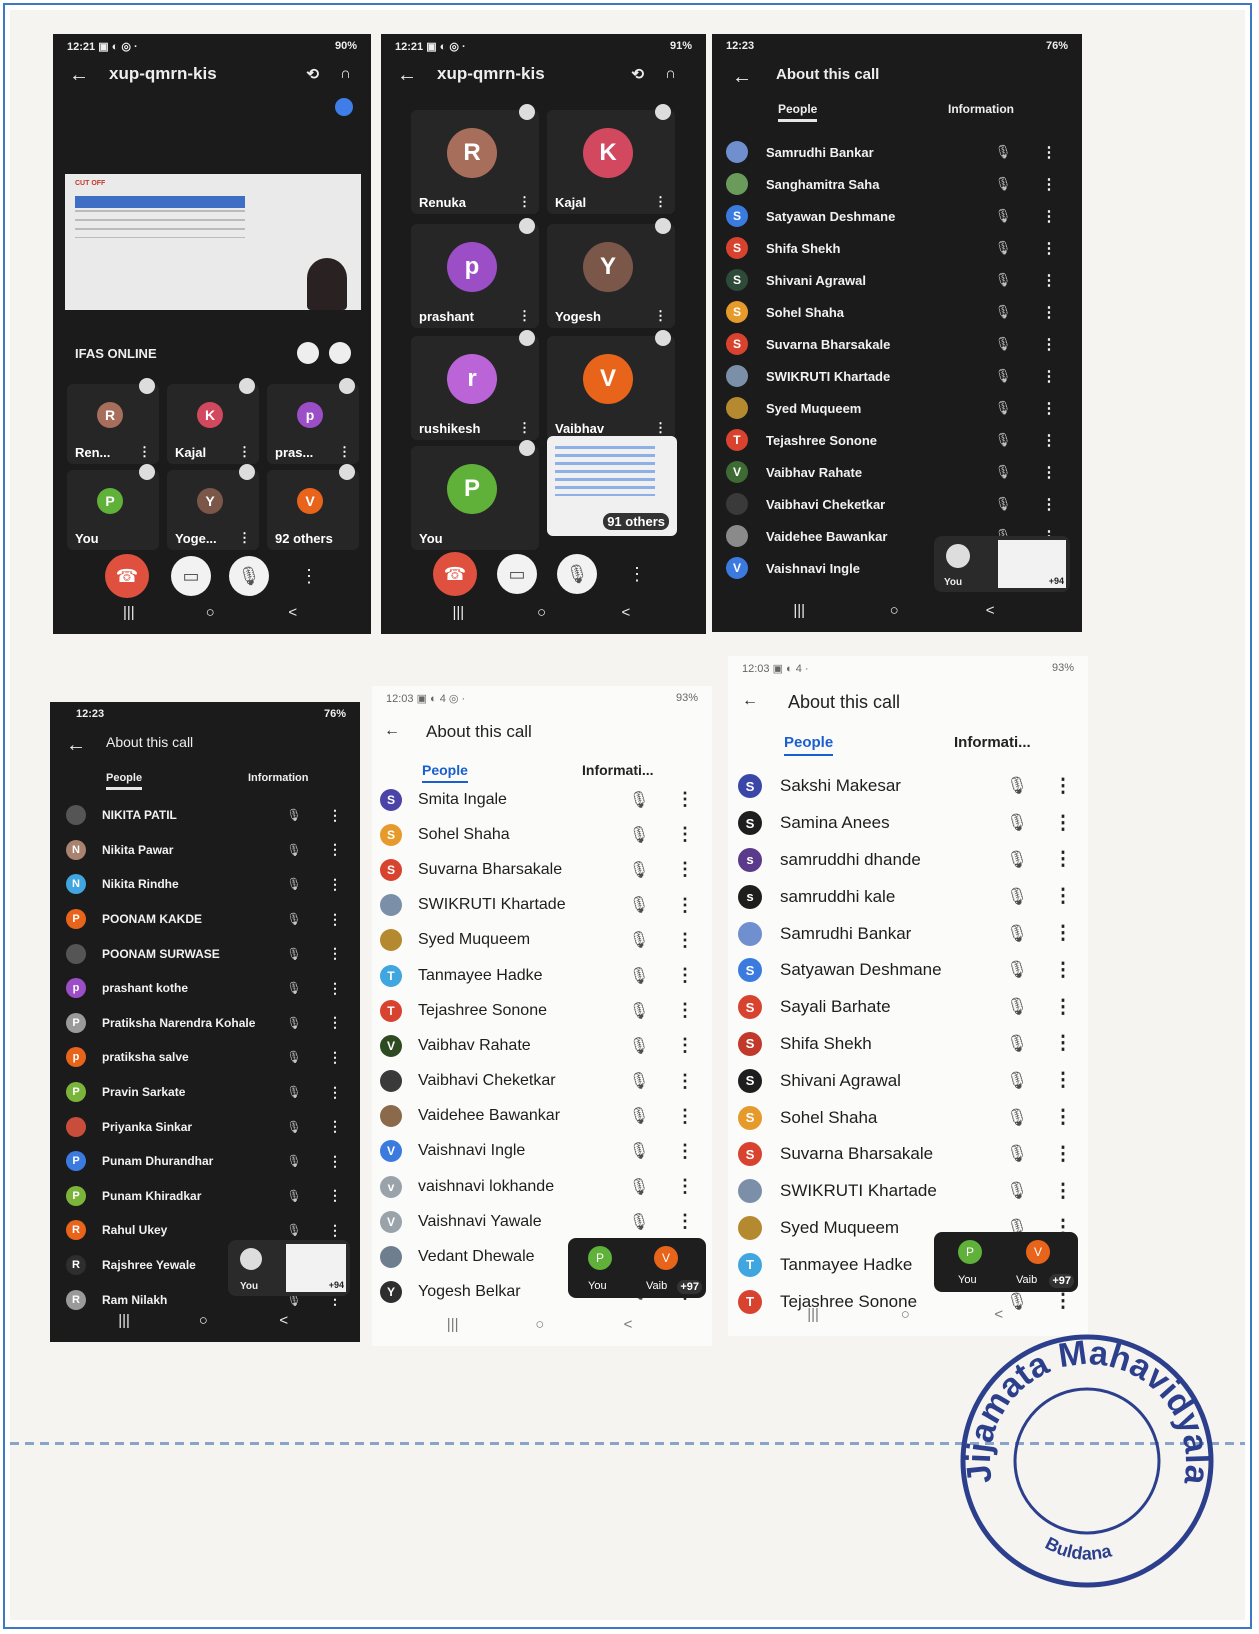 This screenshot has width=1259, height=1634. I want to click on participant-row: P Punam Dhurandhar 🎙 ⋮, so click(205, 1161).